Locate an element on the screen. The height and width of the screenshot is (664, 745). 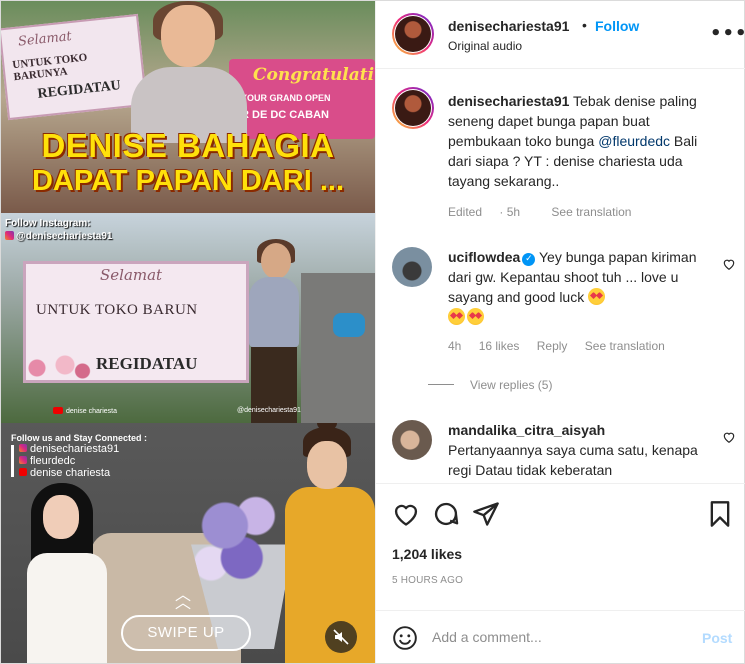
social-link-3: denise chariesta is located at coordinates (70, 473).